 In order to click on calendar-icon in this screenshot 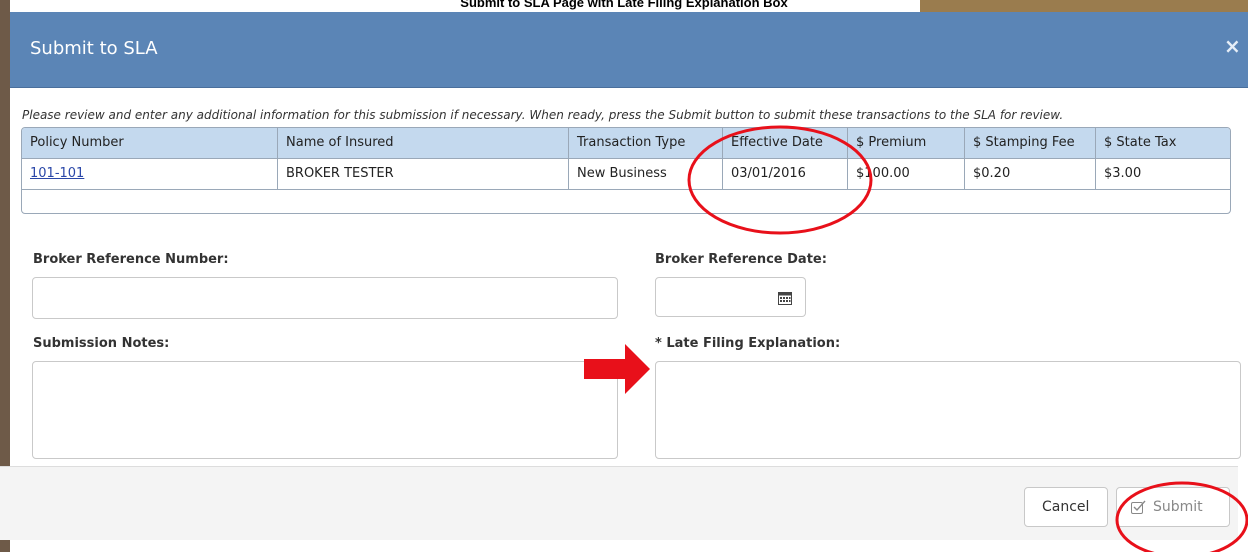, I will do `click(785, 298)`.